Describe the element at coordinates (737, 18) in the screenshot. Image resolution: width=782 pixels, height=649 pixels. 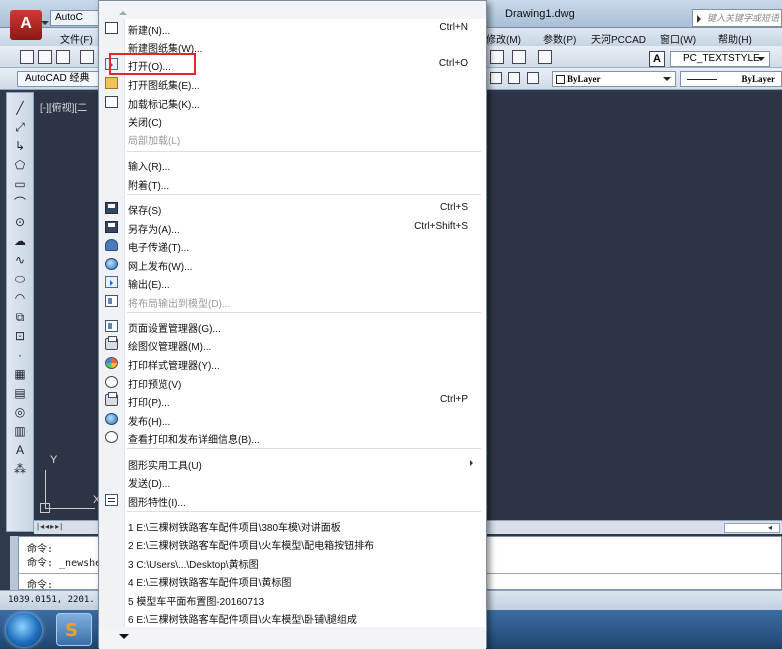
I see `search-input: 键入关键字或短语` at that location.